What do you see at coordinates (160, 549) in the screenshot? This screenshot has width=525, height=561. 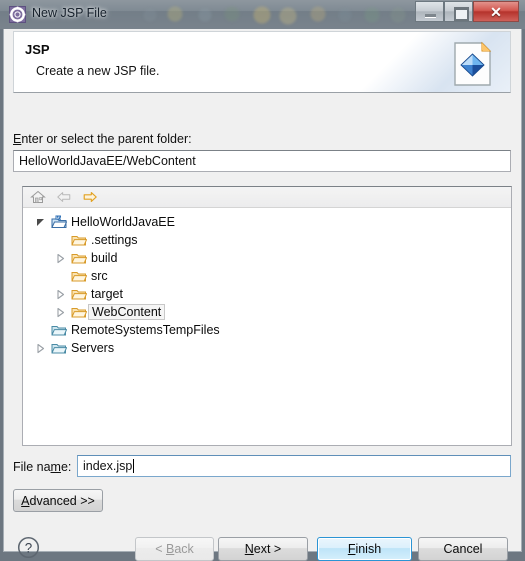 I see `back-button-pre: <` at bounding box center [160, 549].